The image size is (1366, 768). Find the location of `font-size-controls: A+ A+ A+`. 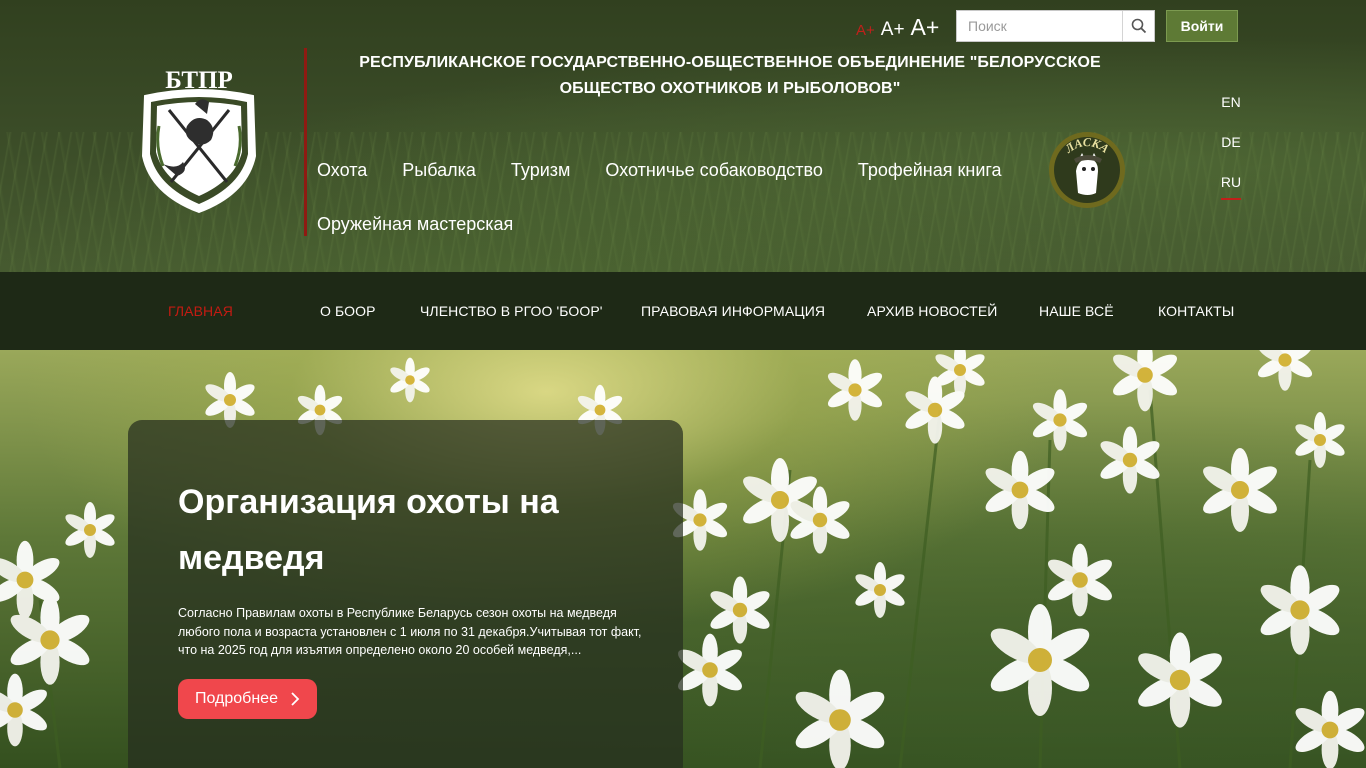

font-size-controls: A+ A+ A+ is located at coordinates (897, 29).